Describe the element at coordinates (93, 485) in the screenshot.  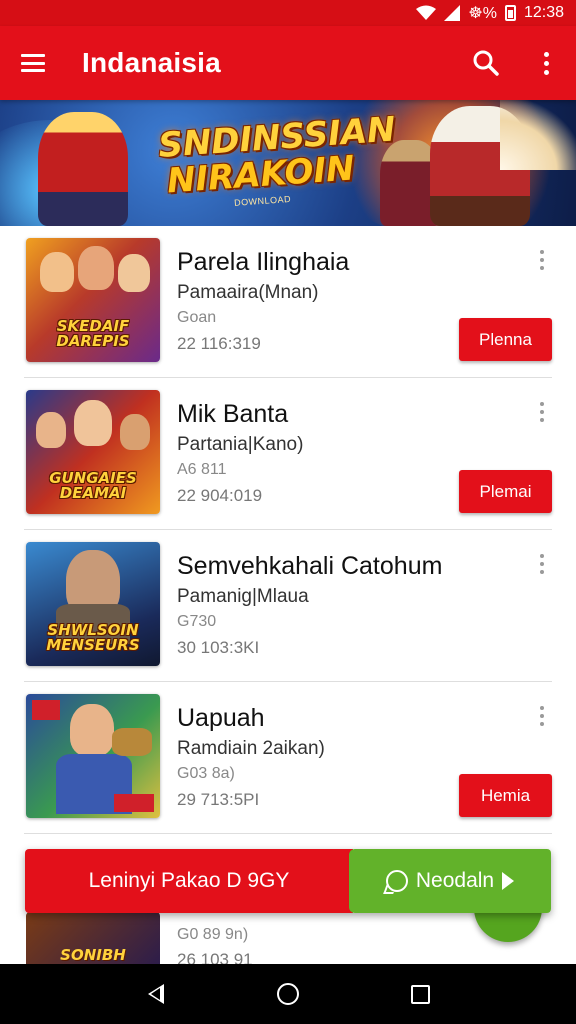
I see `game-thumbnail-label: GUNGAIES DEAMAI` at that location.